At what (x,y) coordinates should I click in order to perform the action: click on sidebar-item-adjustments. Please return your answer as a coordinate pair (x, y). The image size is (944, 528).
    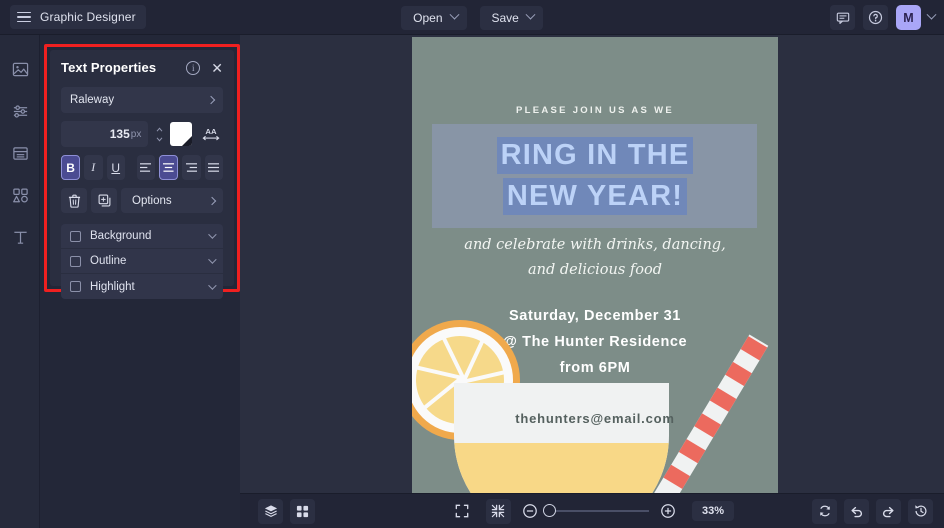
    Looking at the image, I should click on (20, 111).